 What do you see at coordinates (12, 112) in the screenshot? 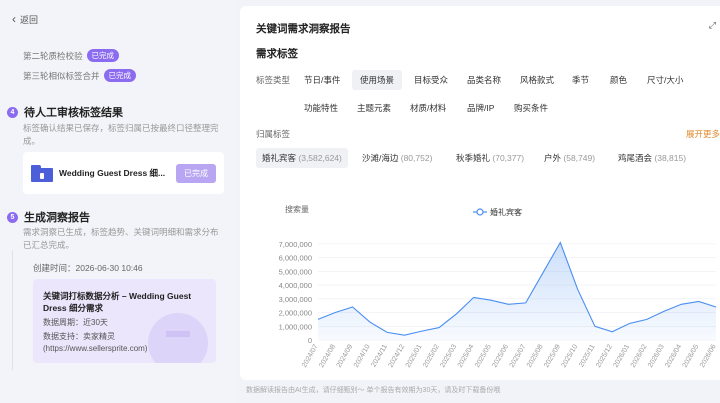
I see `step-number: 4` at bounding box center [12, 112].